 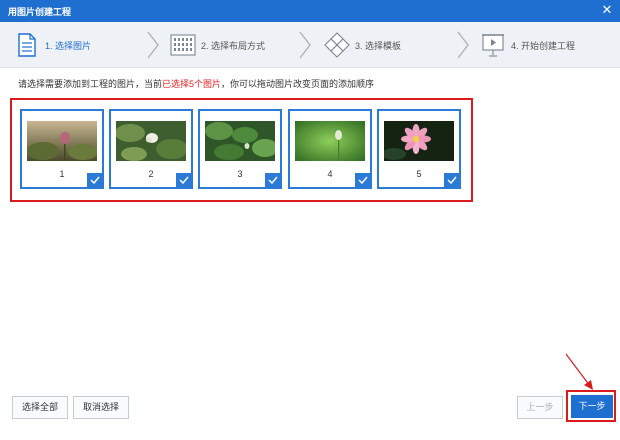 What do you see at coordinates (40, 12) in the screenshot?
I see `window-title: 用图片创建工程` at bounding box center [40, 12].